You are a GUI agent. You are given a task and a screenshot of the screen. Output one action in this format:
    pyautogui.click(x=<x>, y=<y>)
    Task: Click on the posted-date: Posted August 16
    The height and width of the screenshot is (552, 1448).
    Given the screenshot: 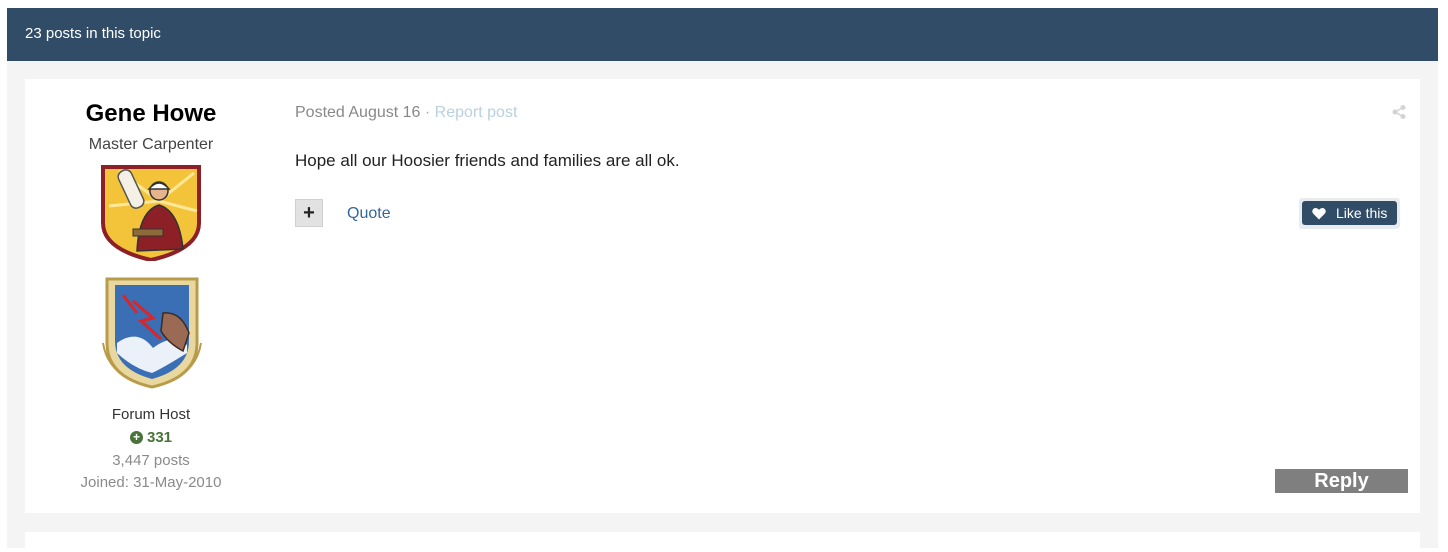 What is the action you would take?
    pyautogui.click(x=357, y=112)
    